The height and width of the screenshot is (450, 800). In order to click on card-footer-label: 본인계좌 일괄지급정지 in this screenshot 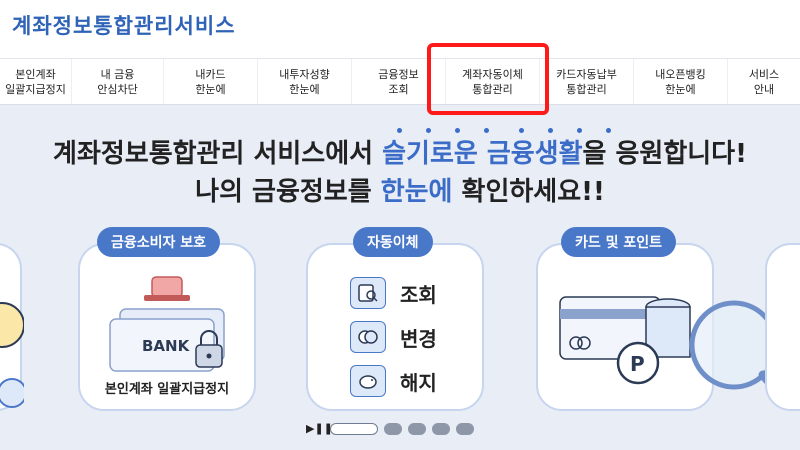, I will do `click(167, 389)`.